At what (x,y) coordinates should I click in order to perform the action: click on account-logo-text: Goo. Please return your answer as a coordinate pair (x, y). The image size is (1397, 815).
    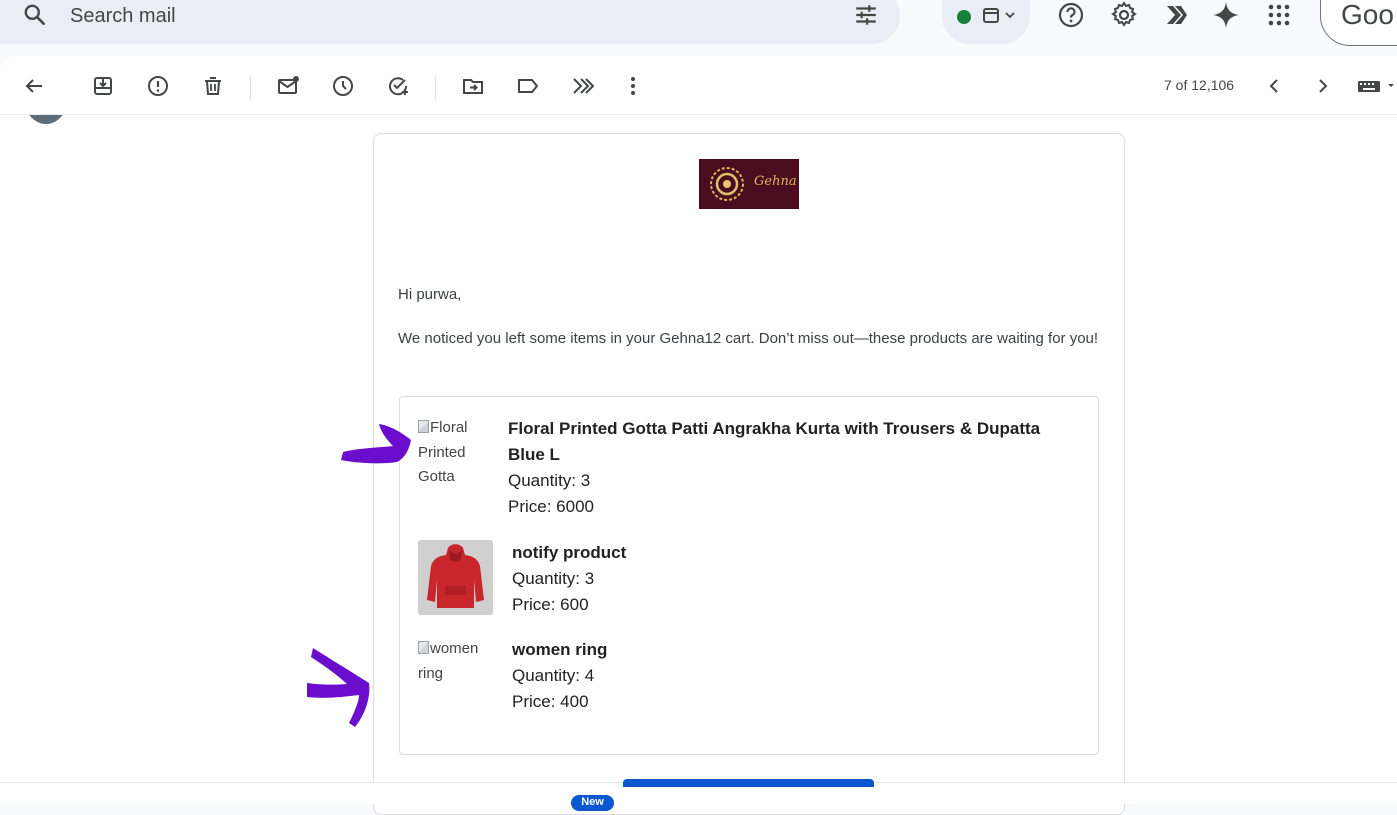
    Looking at the image, I should click on (1367, 15).